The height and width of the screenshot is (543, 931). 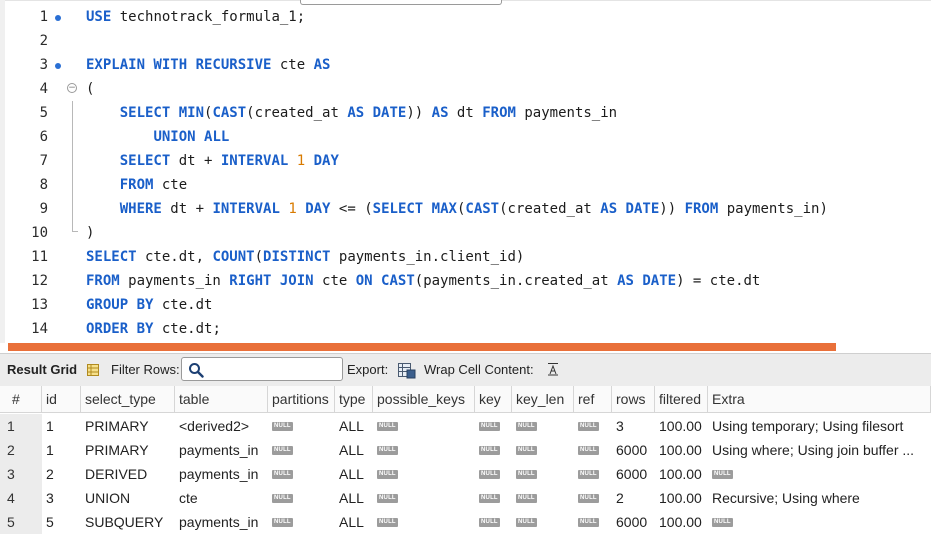 I want to click on code-line: 10), so click(x=465, y=233).